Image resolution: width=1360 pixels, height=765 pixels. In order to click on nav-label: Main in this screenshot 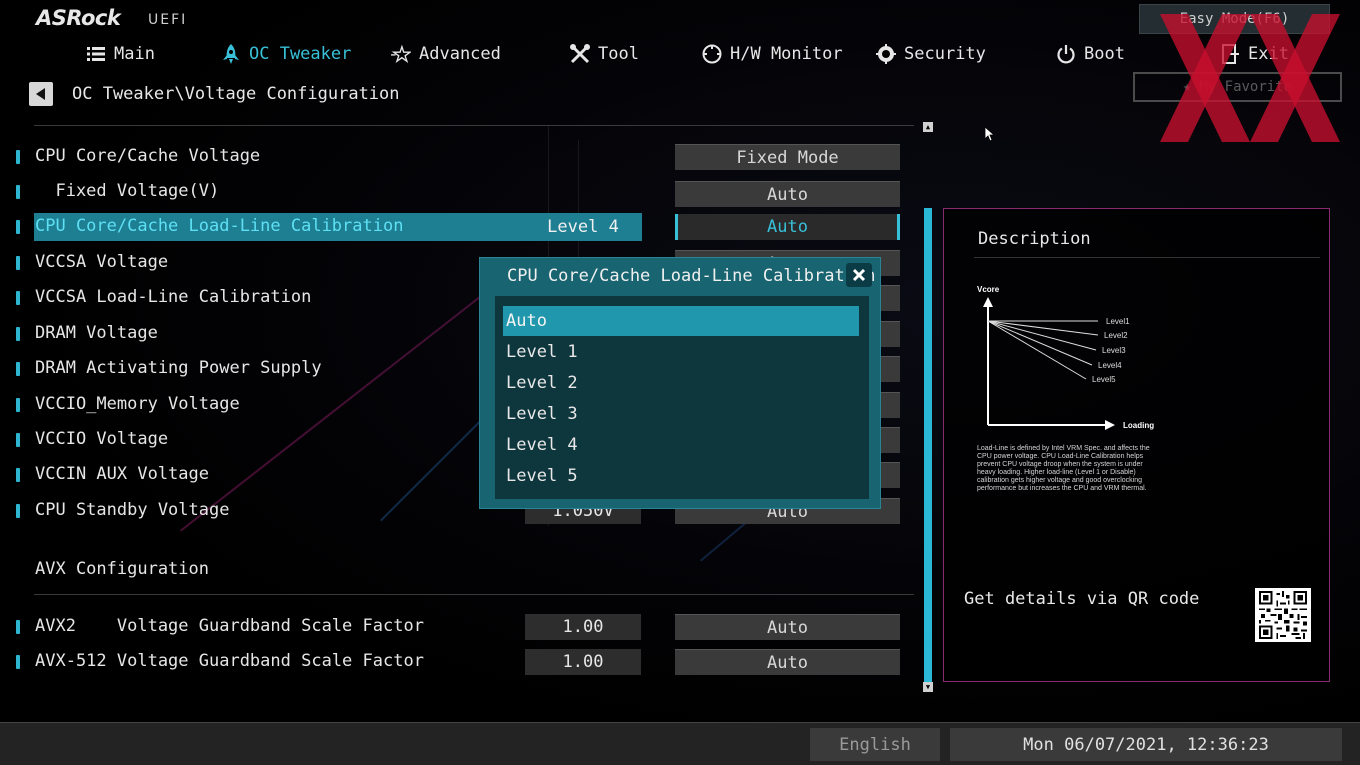, I will do `click(134, 54)`.